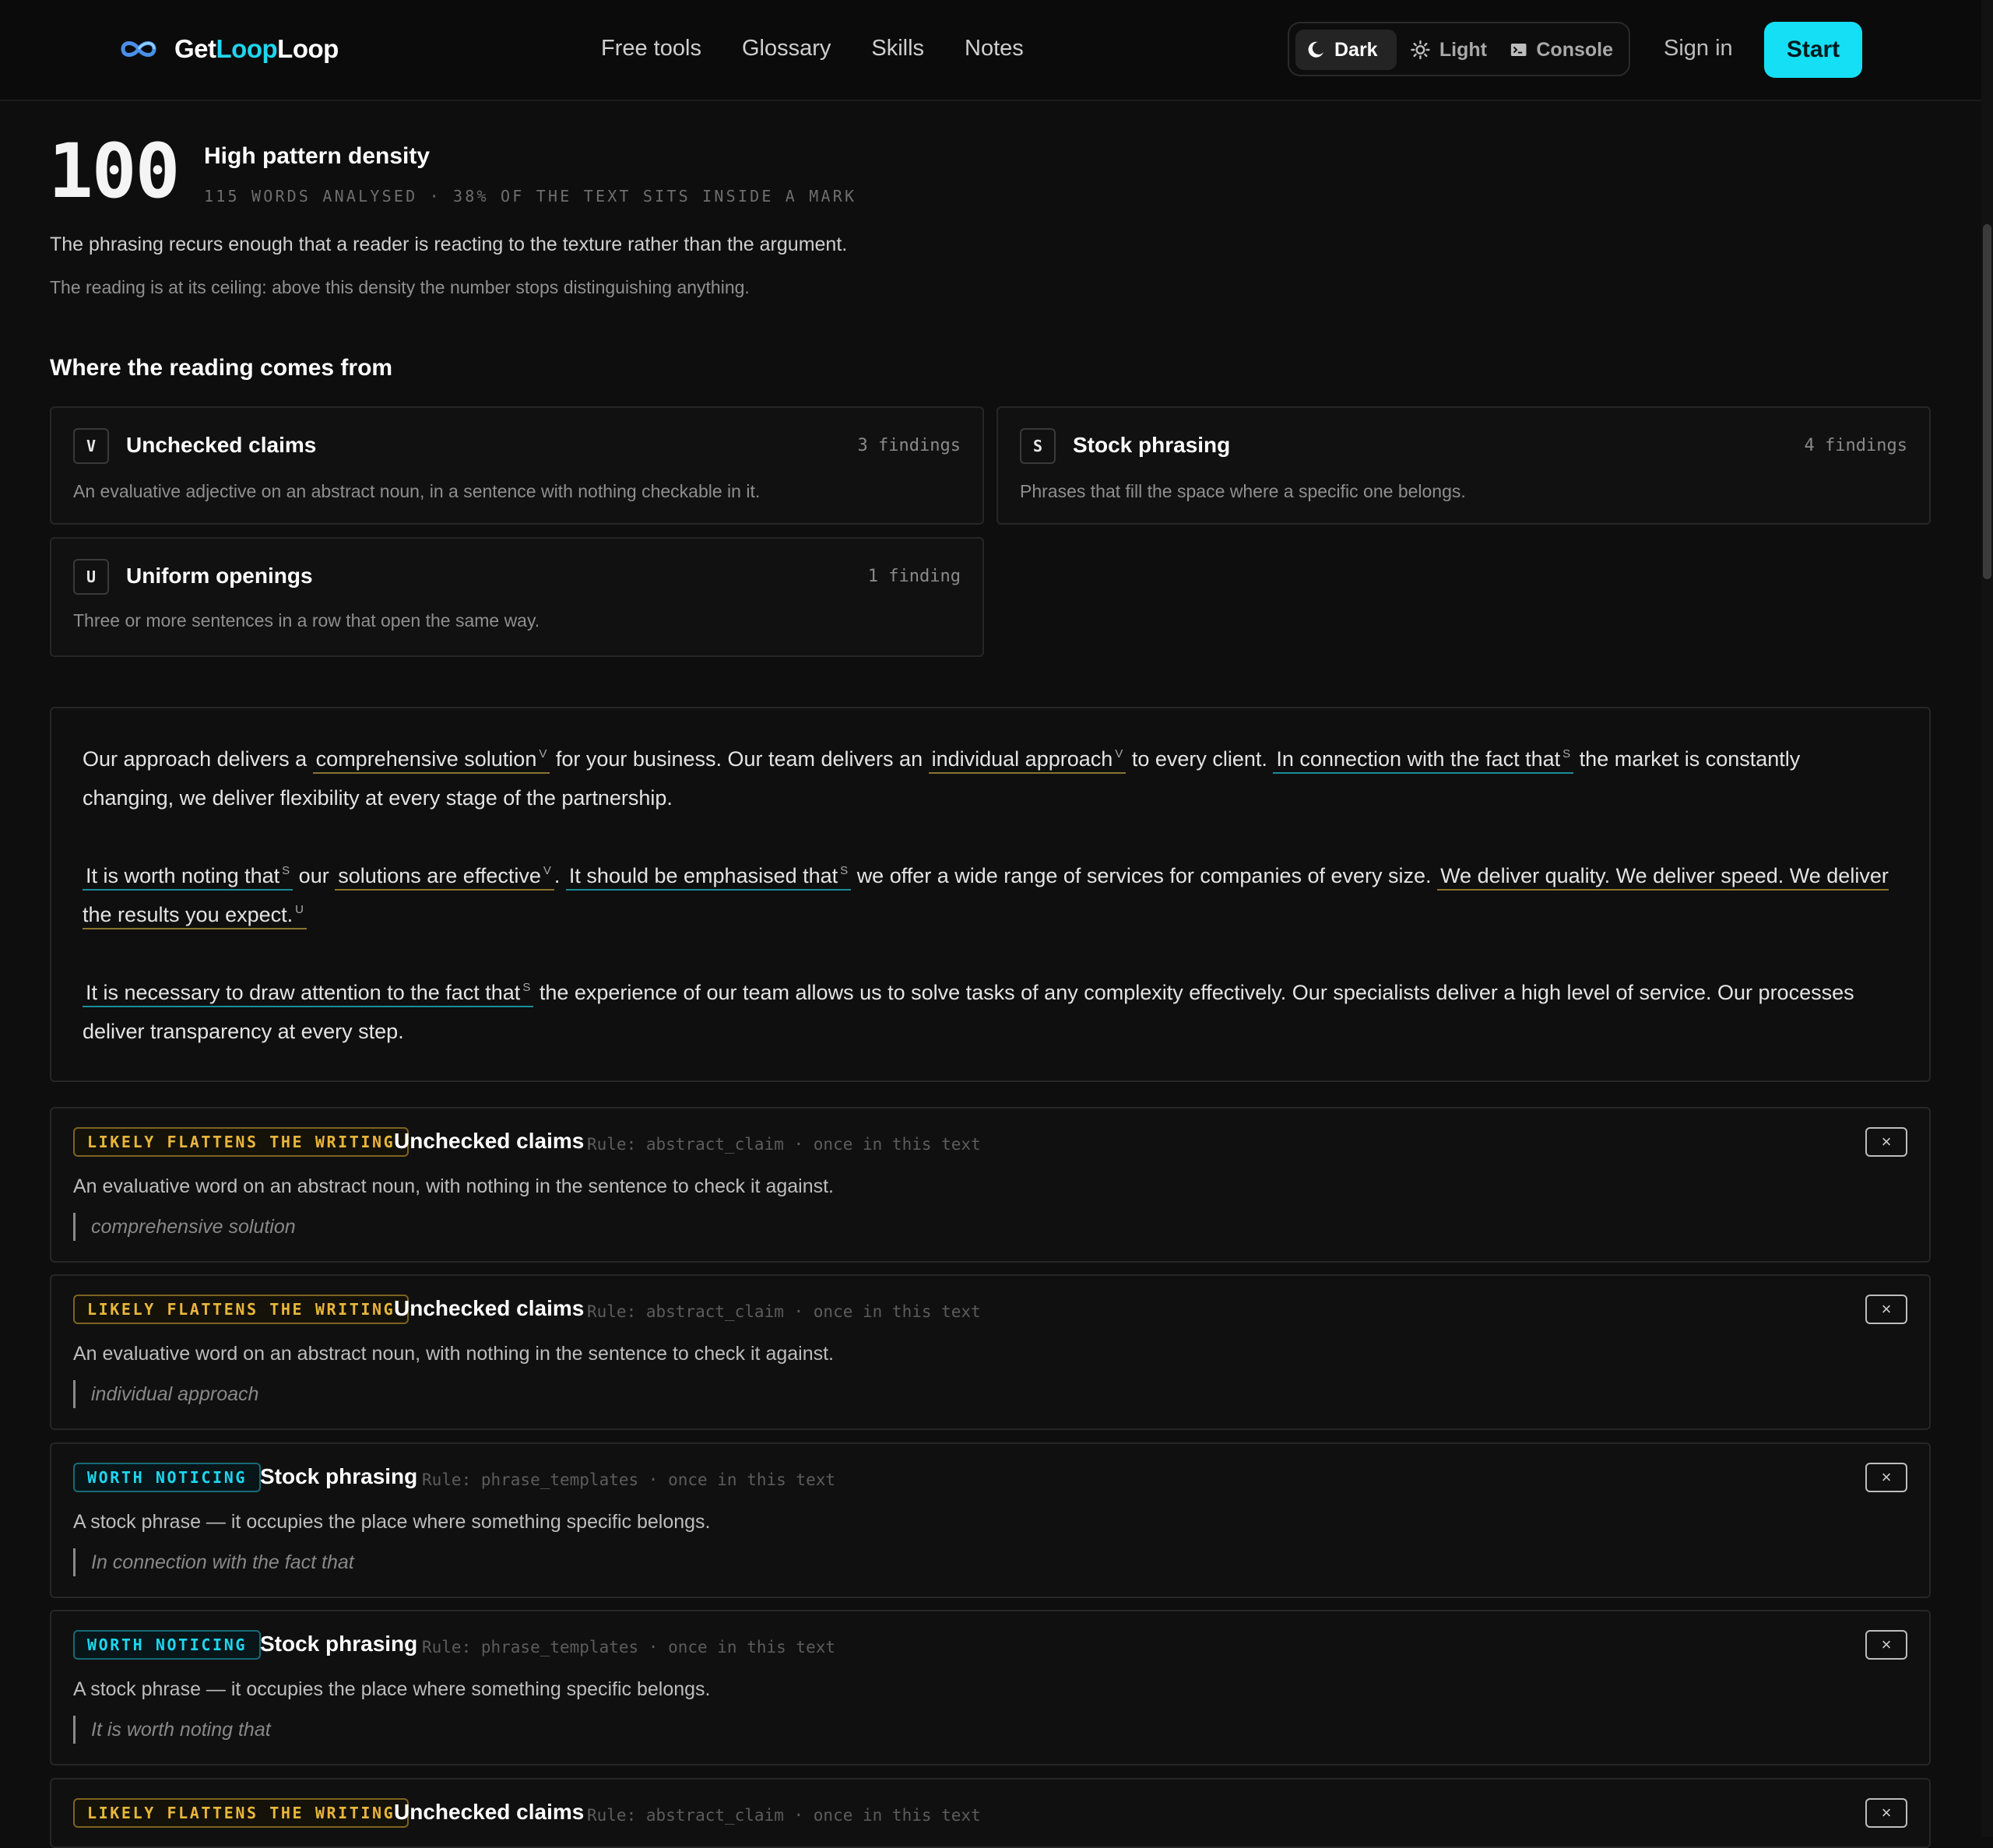 This screenshot has width=1993, height=1848. Describe the element at coordinates (1449, 50) in the screenshot. I see `theme-light-button: Light` at that location.